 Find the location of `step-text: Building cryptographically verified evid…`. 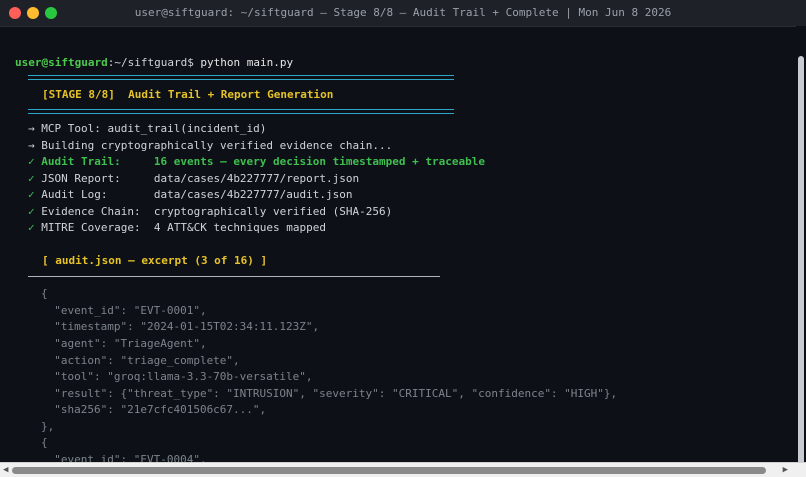

step-text: Building cryptographically verified evid… is located at coordinates (213, 145).